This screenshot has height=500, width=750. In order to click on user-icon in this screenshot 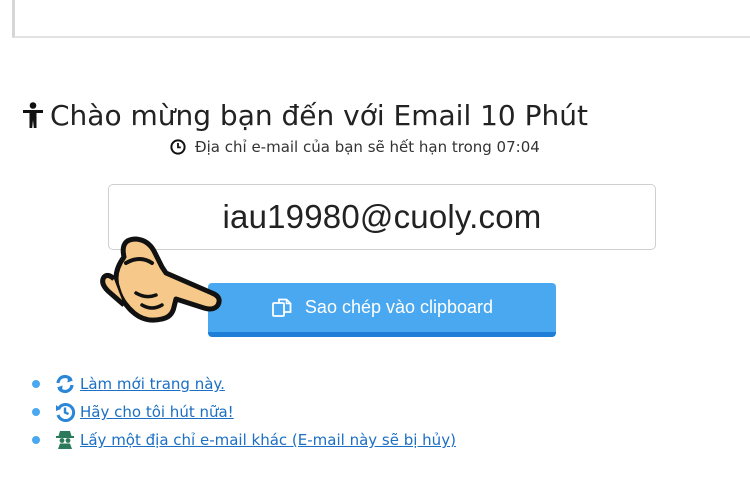, I will do `click(33, 115)`.